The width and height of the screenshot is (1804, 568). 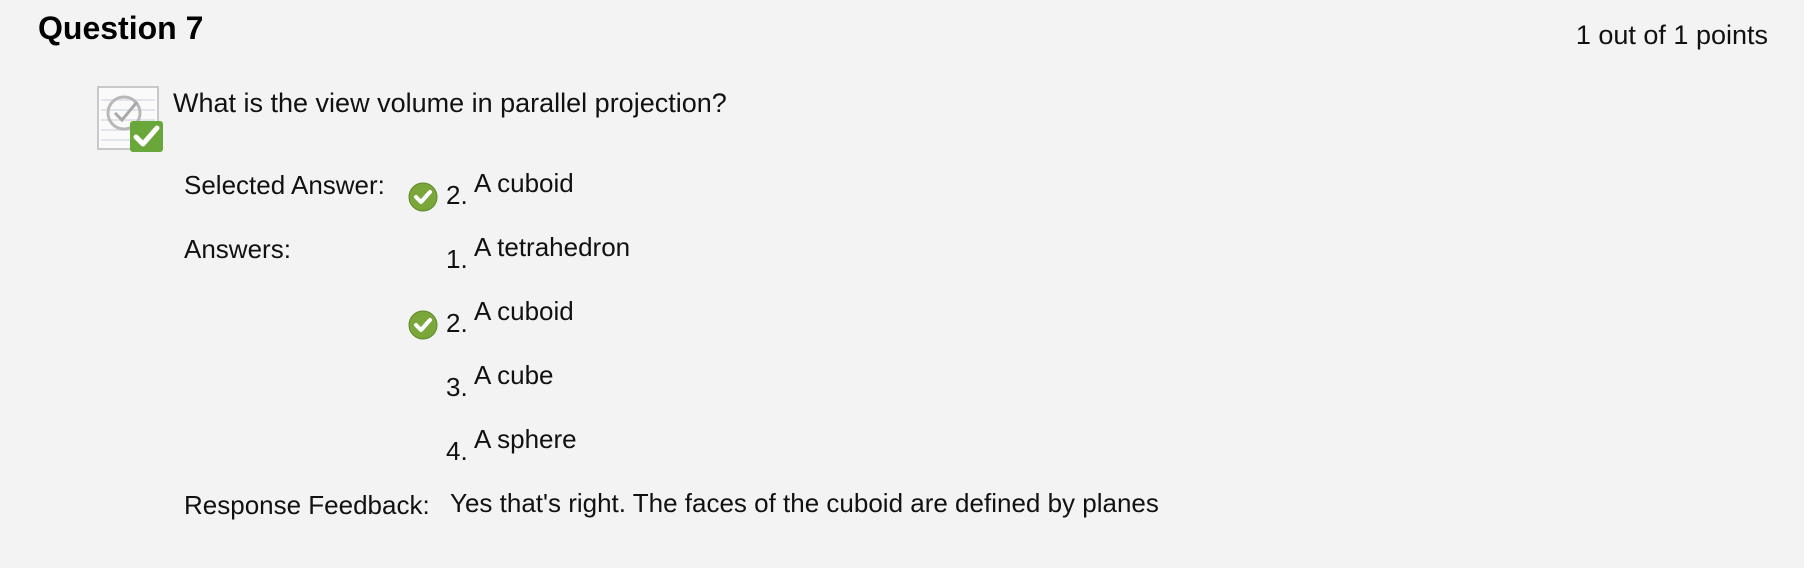 What do you see at coordinates (524, 311) in the screenshot?
I see `answer-text: A cuboid` at bounding box center [524, 311].